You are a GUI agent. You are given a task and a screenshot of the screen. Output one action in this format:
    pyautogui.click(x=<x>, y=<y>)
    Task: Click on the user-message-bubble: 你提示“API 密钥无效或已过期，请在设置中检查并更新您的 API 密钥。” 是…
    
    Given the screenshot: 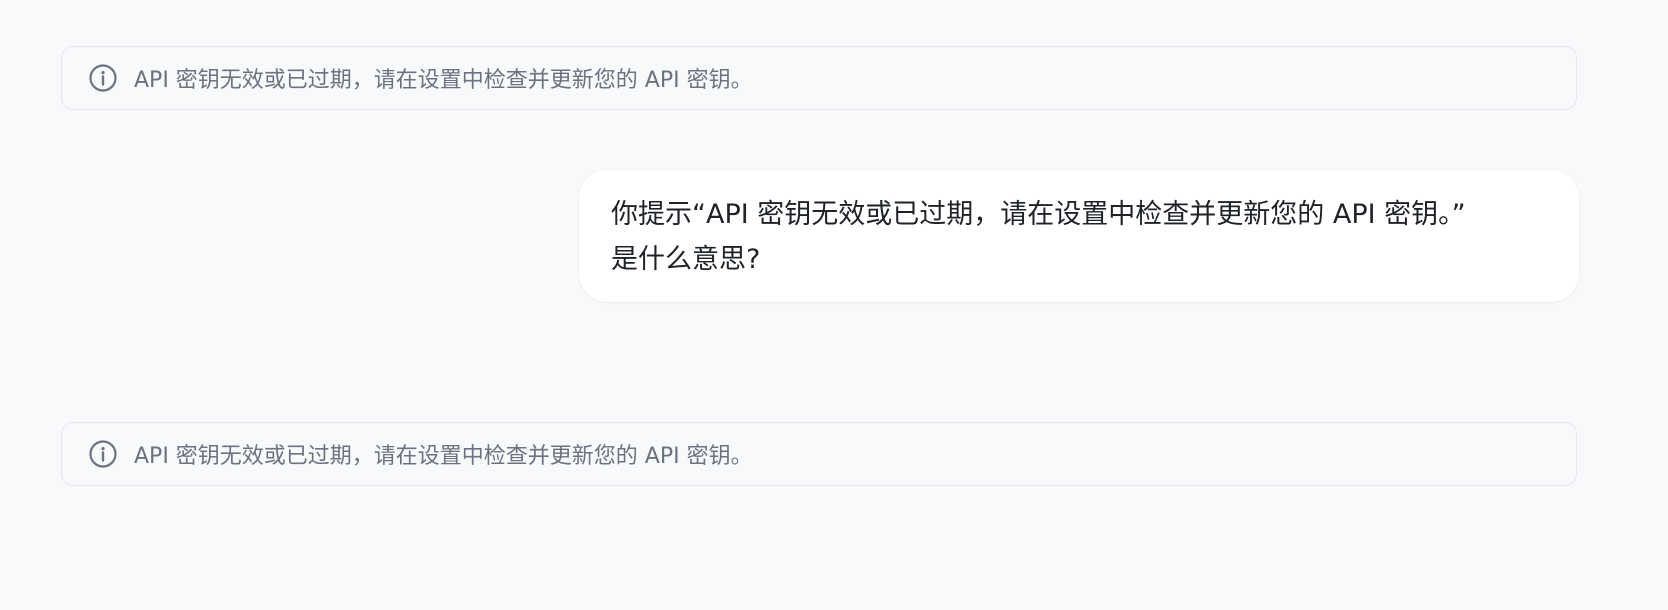 What is the action you would take?
    pyautogui.click(x=1079, y=236)
    